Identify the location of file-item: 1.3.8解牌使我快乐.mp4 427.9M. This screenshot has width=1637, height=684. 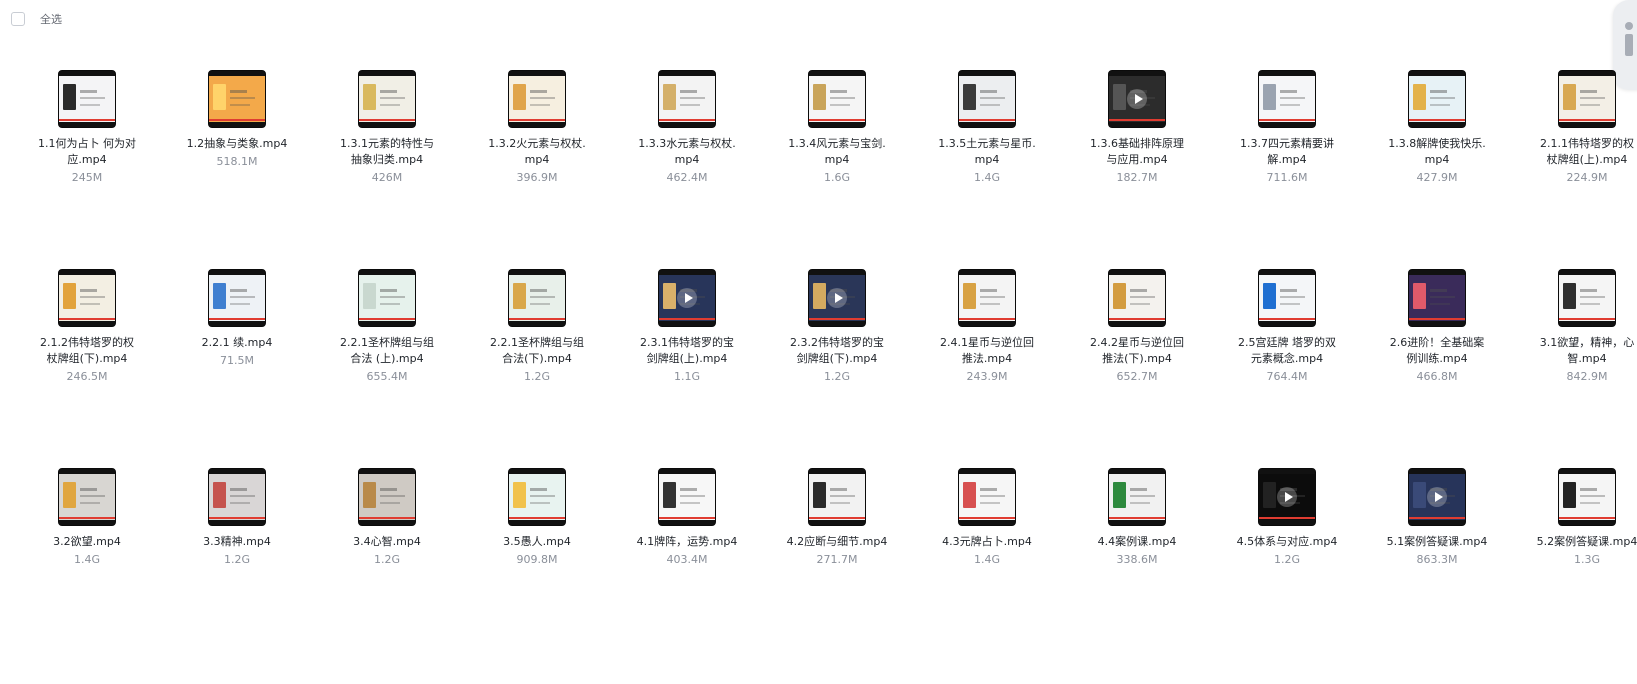
(1437, 149).